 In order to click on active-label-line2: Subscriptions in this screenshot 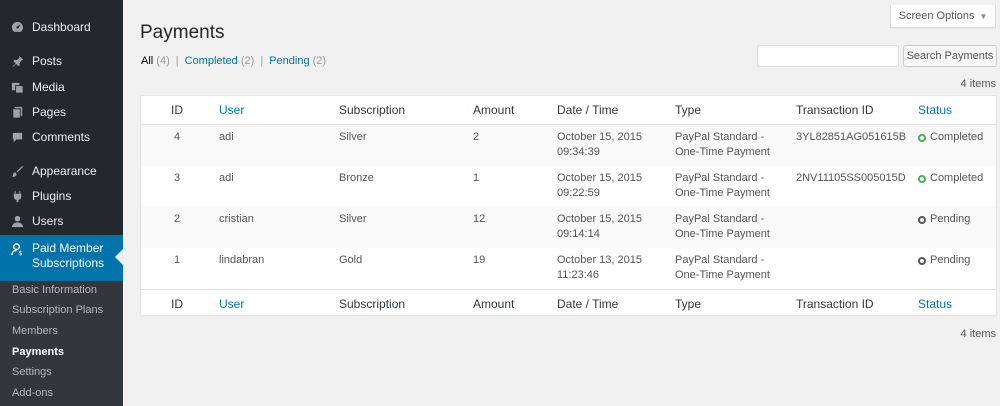, I will do `click(68, 263)`.